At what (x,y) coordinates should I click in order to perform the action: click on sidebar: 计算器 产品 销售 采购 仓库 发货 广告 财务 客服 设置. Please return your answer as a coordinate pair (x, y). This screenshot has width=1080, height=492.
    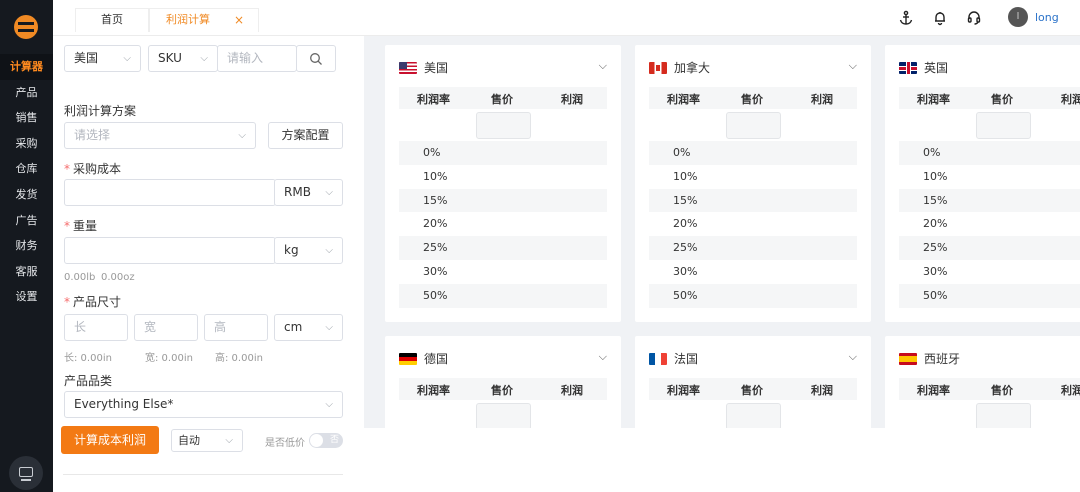
    Looking at the image, I should click on (26, 246).